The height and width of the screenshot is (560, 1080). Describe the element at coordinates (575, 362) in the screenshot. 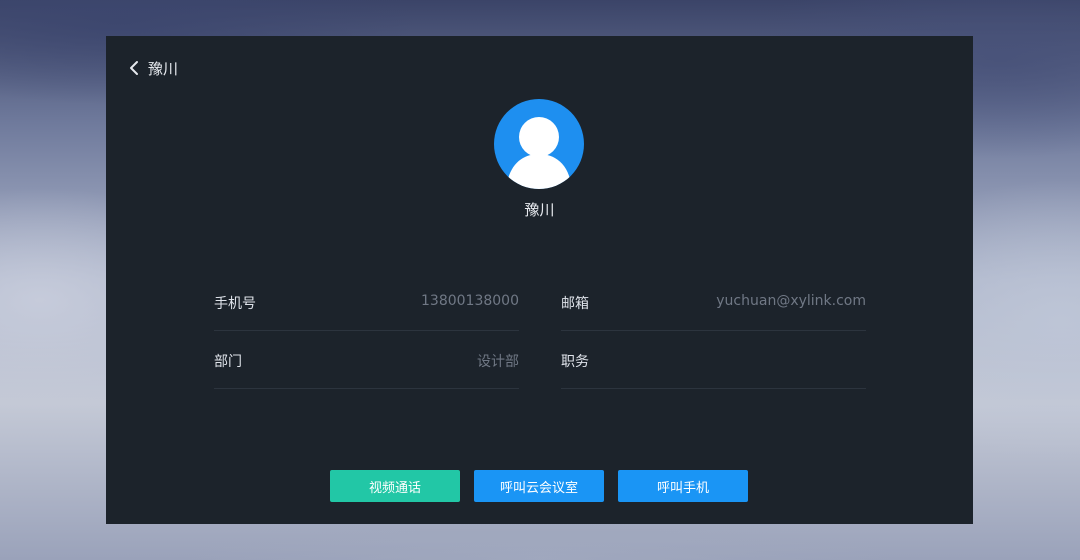

I see `position-label: 职务` at that location.